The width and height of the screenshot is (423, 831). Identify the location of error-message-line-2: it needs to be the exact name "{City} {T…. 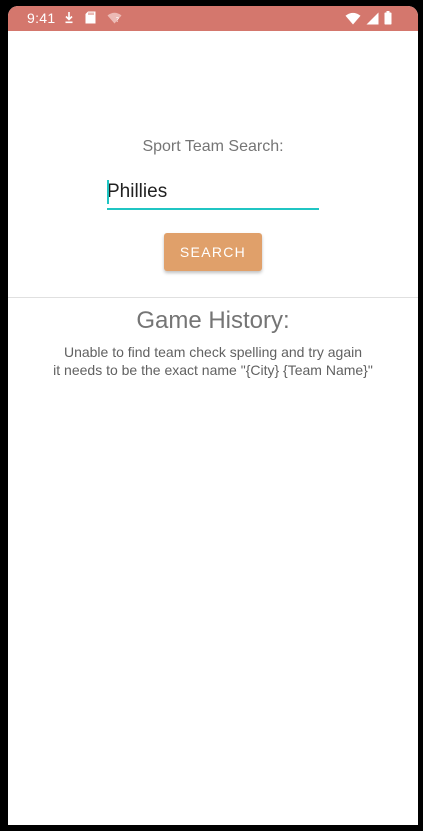
(213, 370).